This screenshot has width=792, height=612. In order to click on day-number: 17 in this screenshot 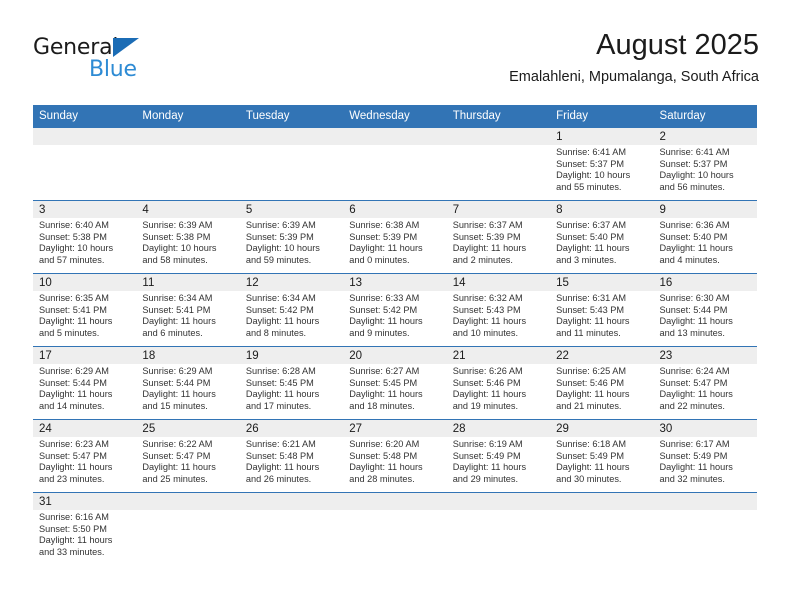, I will do `click(85, 355)`.